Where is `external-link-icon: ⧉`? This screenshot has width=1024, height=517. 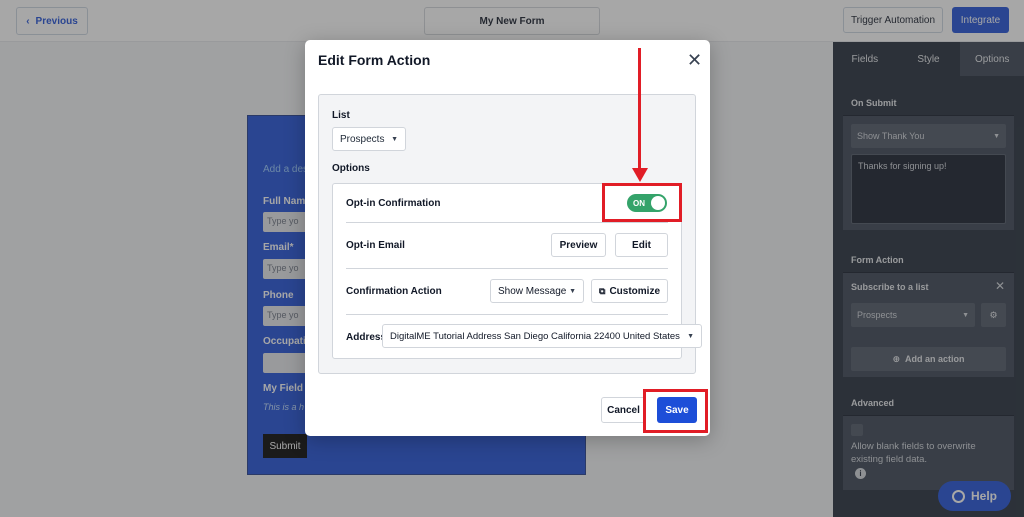
external-link-icon: ⧉ is located at coordinates (602, 290).